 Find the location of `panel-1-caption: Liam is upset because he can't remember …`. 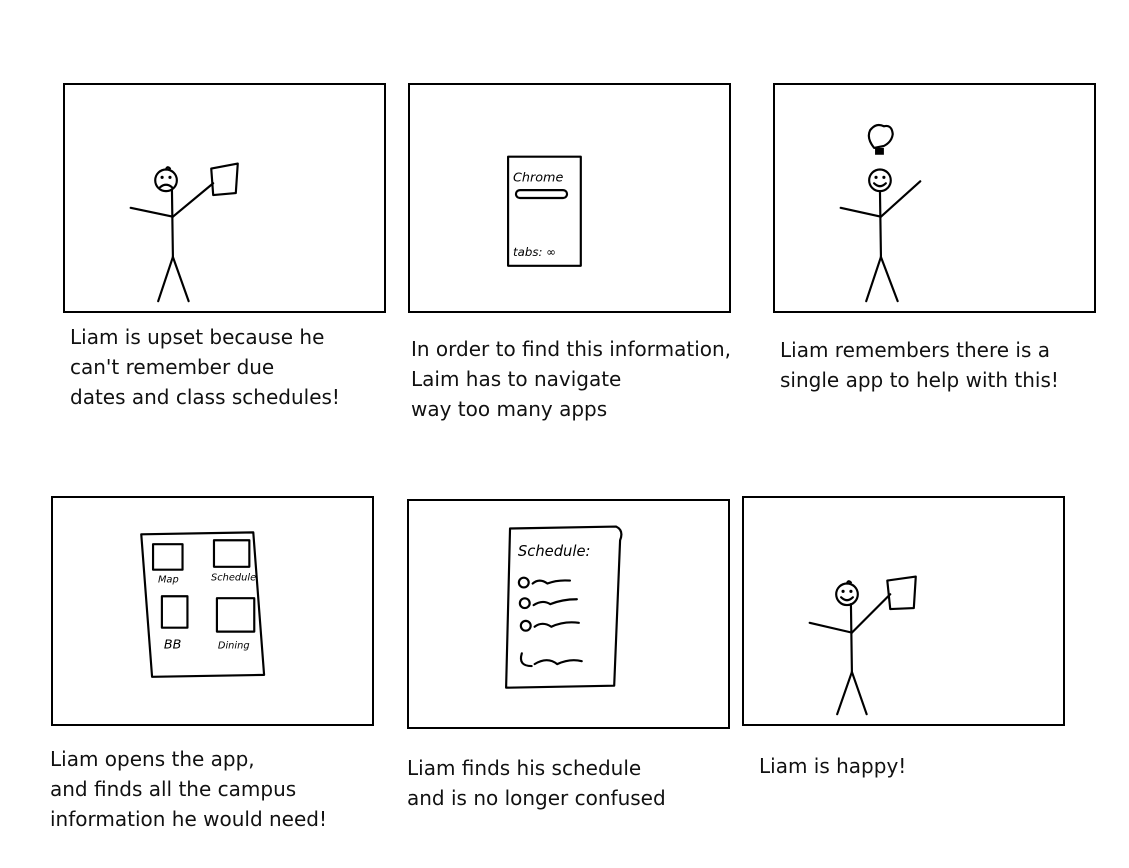

panel-1-caption: Liam is upset because he can't remember … is located at coordinates (205, 367).